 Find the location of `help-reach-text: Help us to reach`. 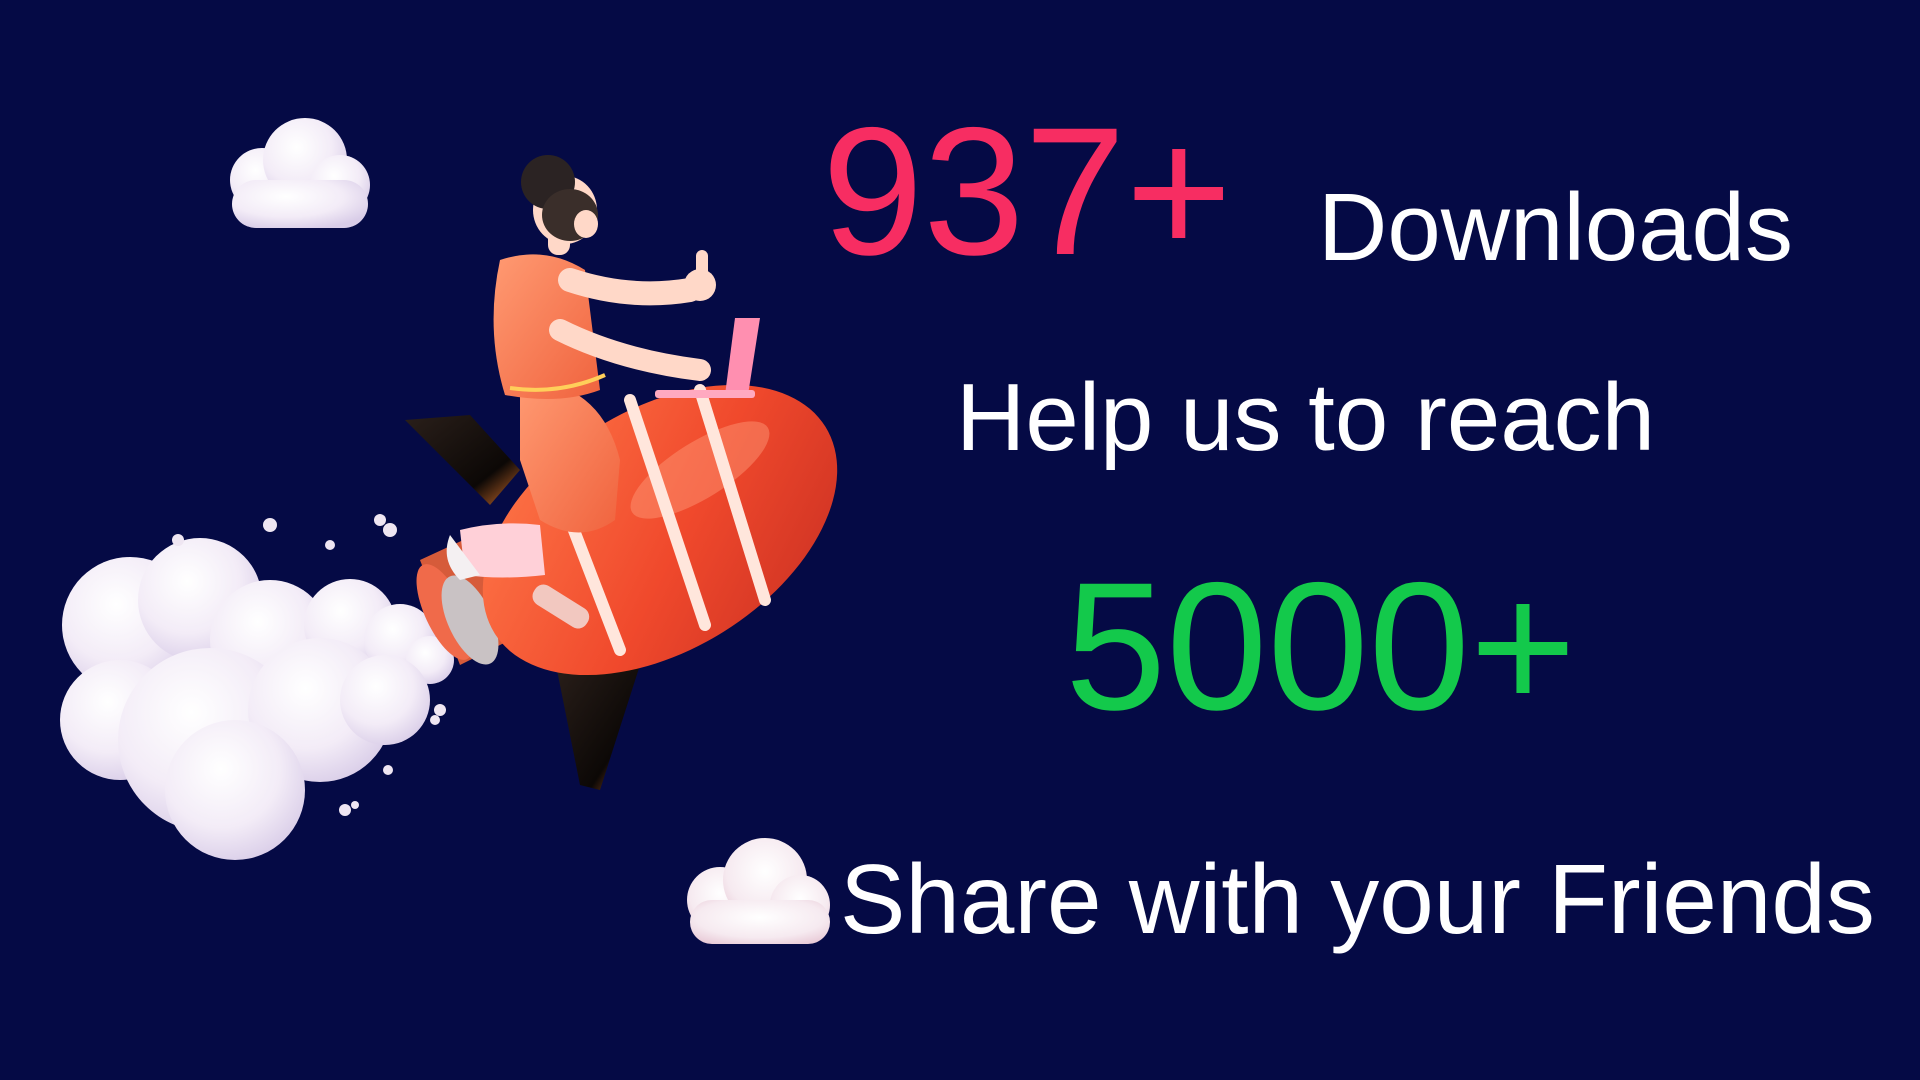

help-reach-text: Help us to reach is located at coordinates (1306, 417).